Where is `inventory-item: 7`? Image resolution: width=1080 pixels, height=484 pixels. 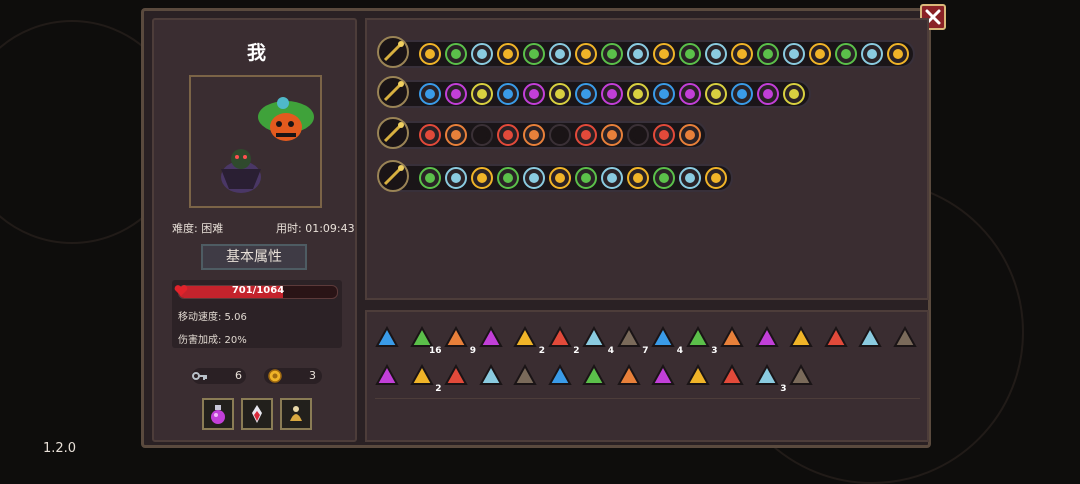
inventory-item: 7 is located at coordinates (632, 340).